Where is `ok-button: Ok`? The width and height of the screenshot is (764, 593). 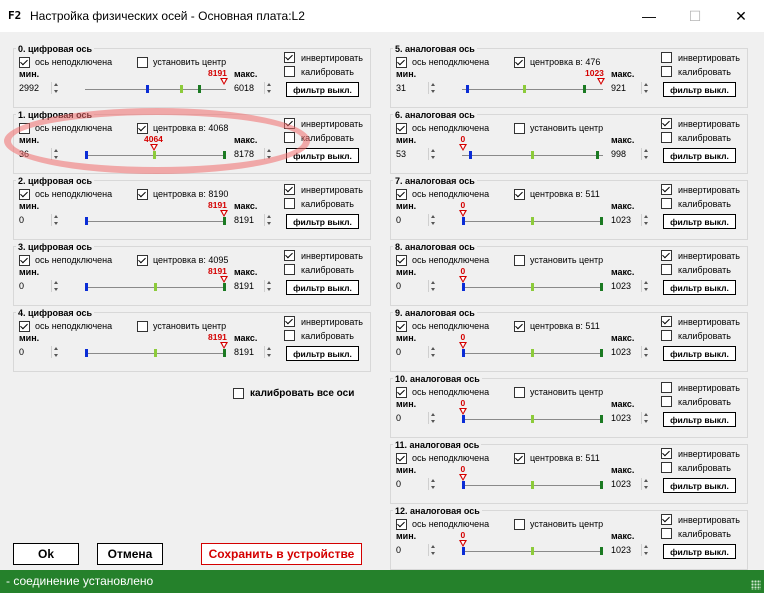 ok-button: Ok is located at coordinates (46, 554).